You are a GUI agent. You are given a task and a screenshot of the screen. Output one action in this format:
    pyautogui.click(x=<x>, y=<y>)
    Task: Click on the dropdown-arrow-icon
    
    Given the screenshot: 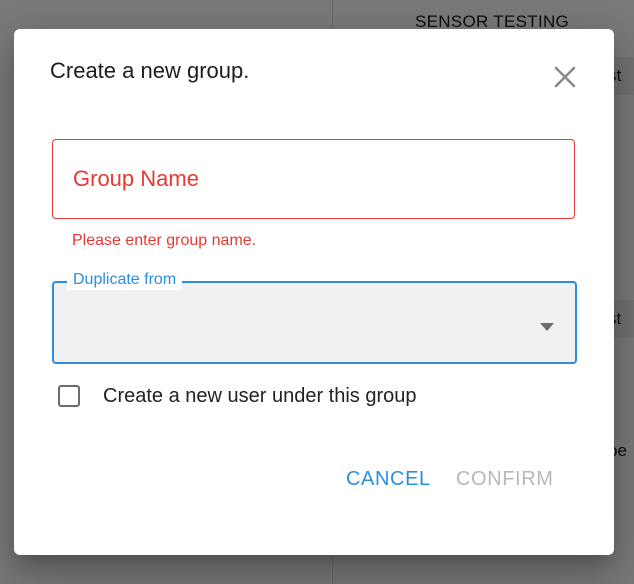 What is the action you would take?
    pyautogui.click(x=547, y=328)
    